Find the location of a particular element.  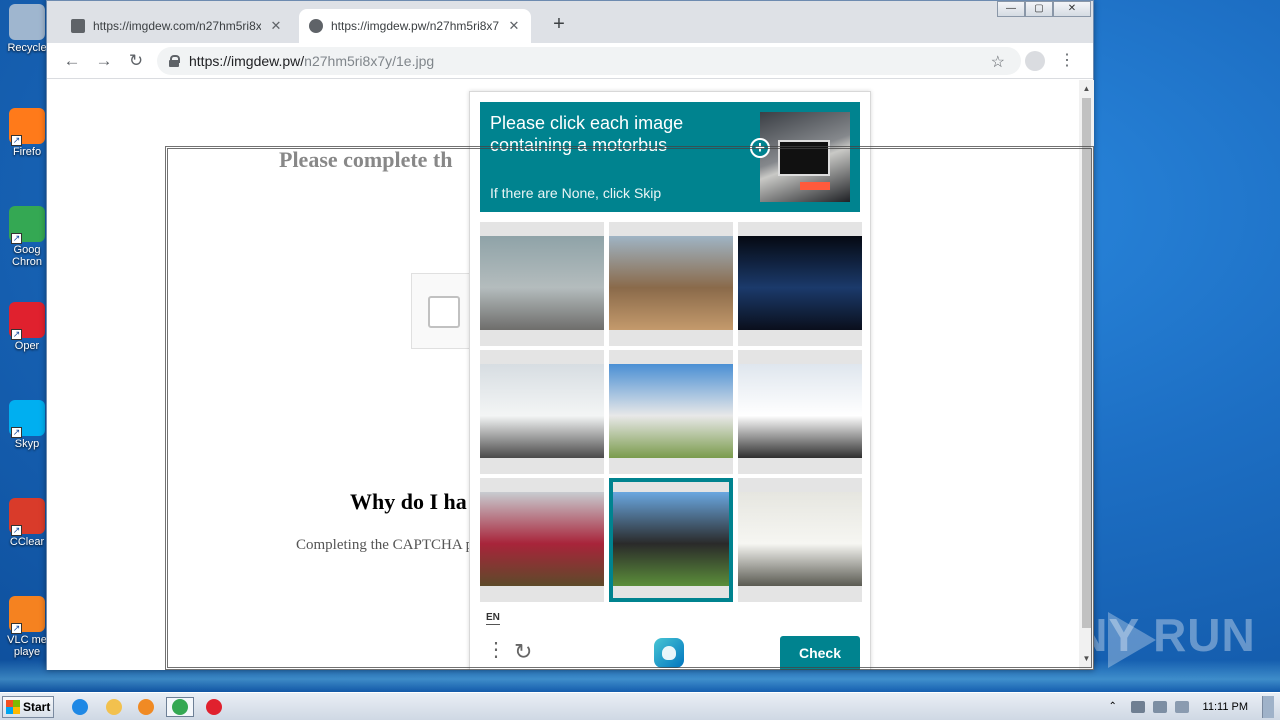

completing-text: Completing the CAPTCHA p is located at coordinates (385, 545).